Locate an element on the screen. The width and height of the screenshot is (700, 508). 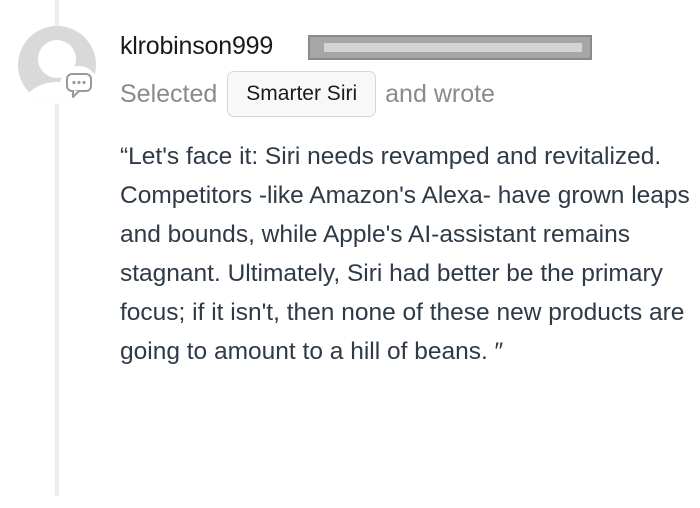
comment-badge is located at coordinates (79, 85).